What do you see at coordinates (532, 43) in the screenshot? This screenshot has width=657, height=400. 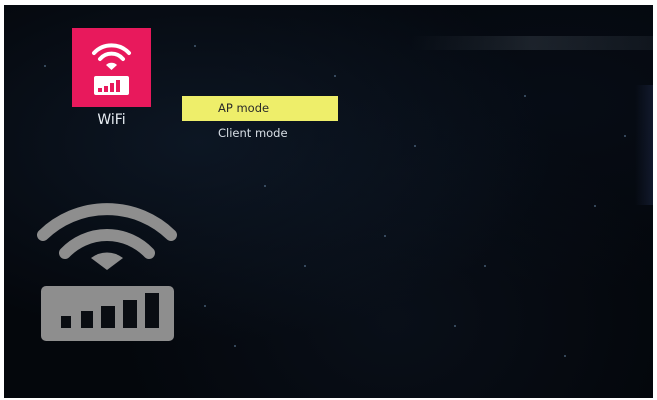 I see `decorative-band` at bounding box center [532, 43].